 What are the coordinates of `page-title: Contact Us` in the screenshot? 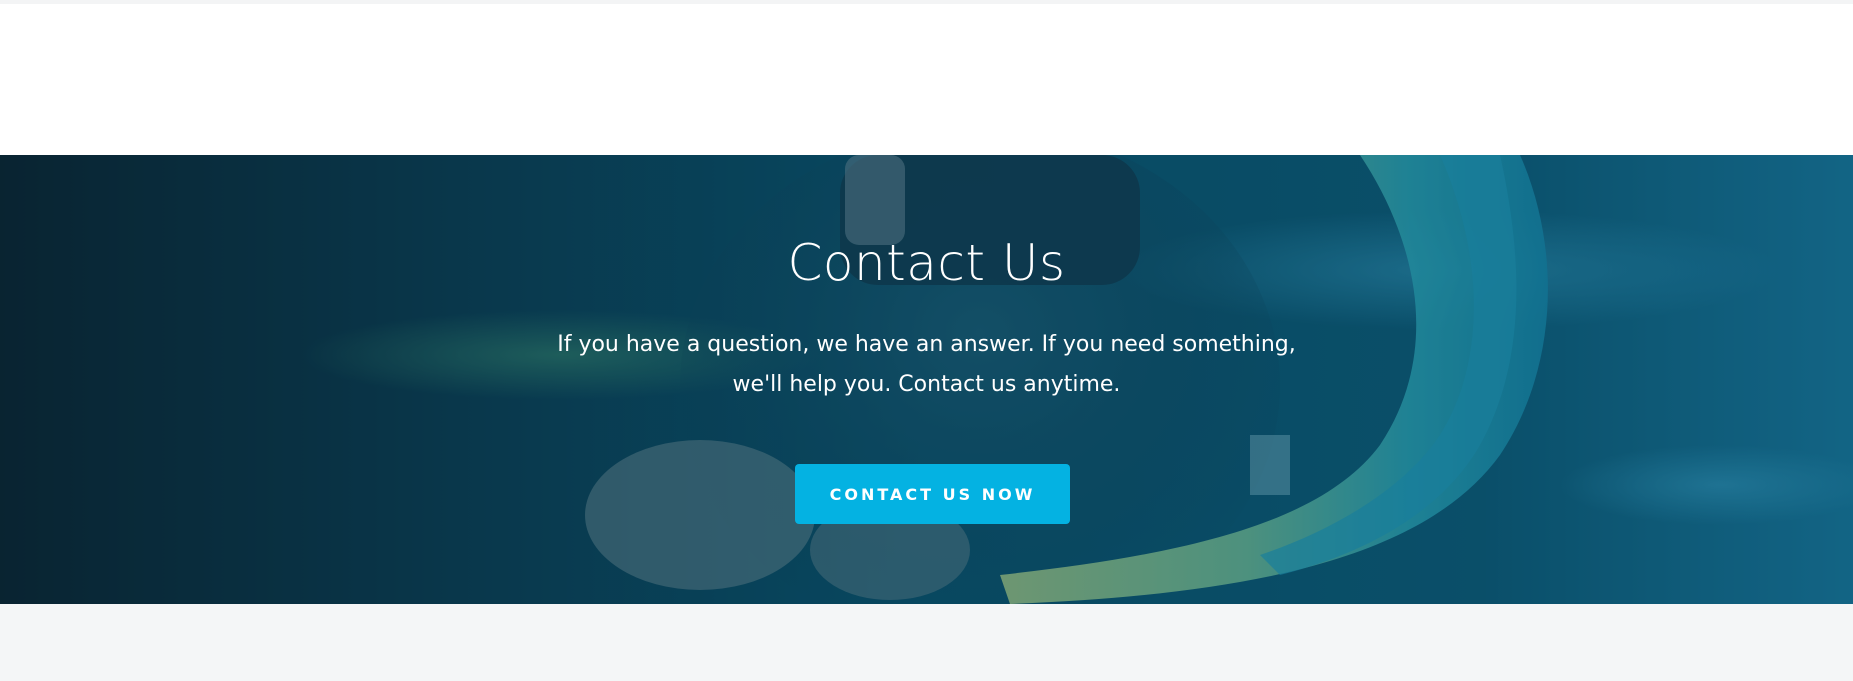 It's located at (926, 263).